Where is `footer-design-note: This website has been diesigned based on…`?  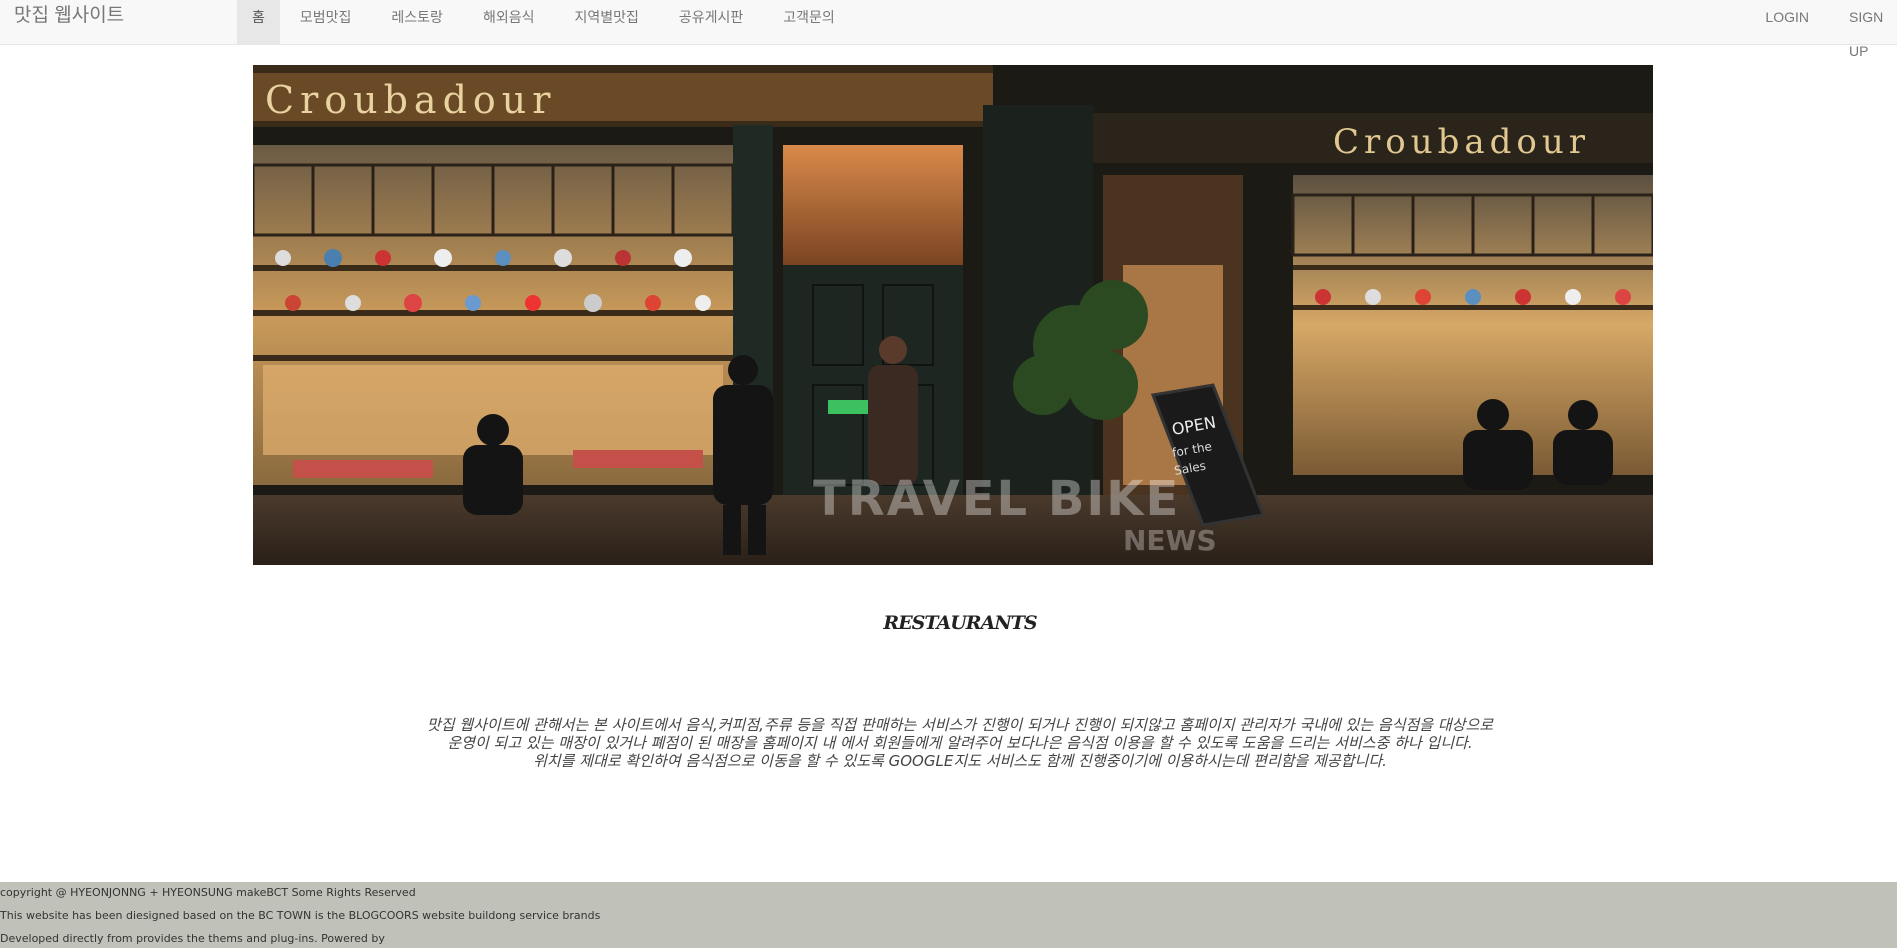
footer-design-note: This website has been diesigned based on… is located at coordinates (300, 915).